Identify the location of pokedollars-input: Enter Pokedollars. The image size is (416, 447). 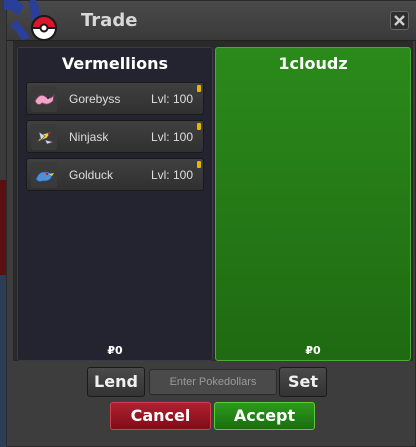
(213, 382).